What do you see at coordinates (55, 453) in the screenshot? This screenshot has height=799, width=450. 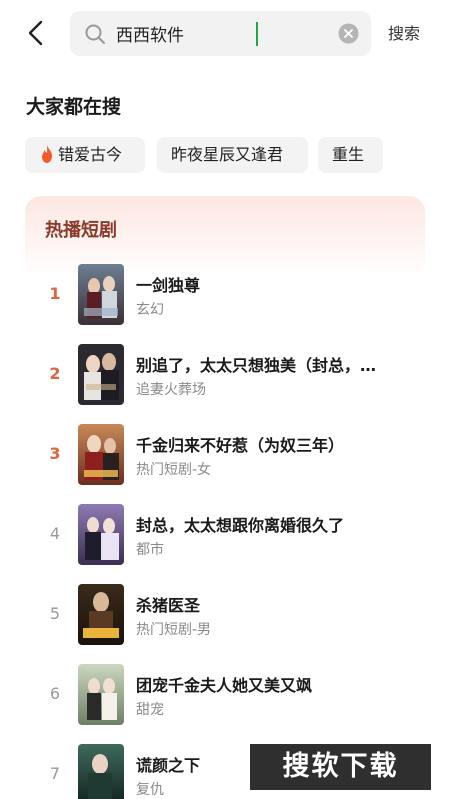 I see `rank-number: 3` at bounding box center [55, 453].